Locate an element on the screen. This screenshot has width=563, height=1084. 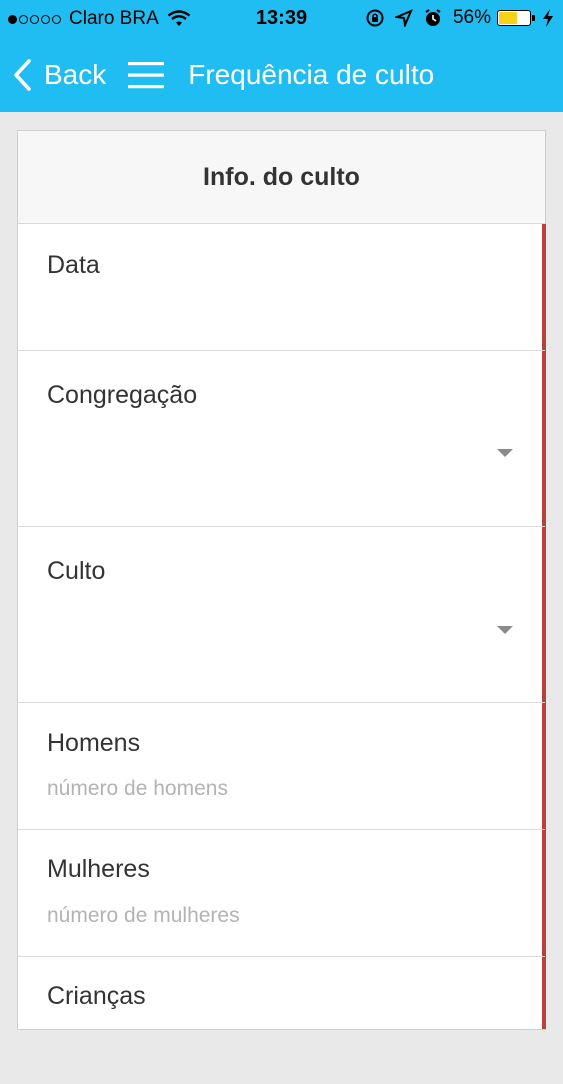
status-right: 56% is located at coordinates (460, 18).